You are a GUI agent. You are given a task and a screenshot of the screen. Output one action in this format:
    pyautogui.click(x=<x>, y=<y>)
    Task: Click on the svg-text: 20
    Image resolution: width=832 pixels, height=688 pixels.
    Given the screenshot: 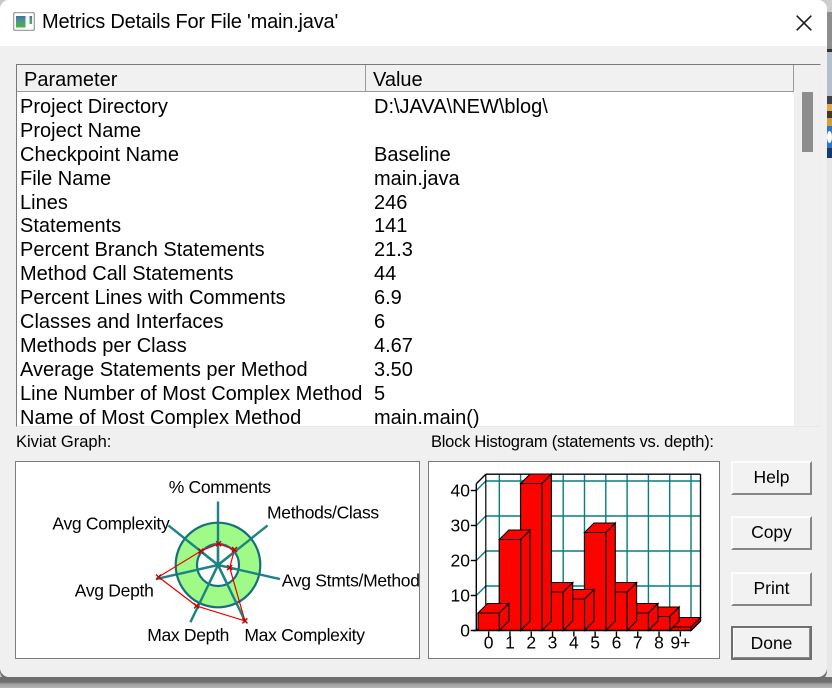 What is the action you would take?
    pyautogui.click(x=461, y=561)
    